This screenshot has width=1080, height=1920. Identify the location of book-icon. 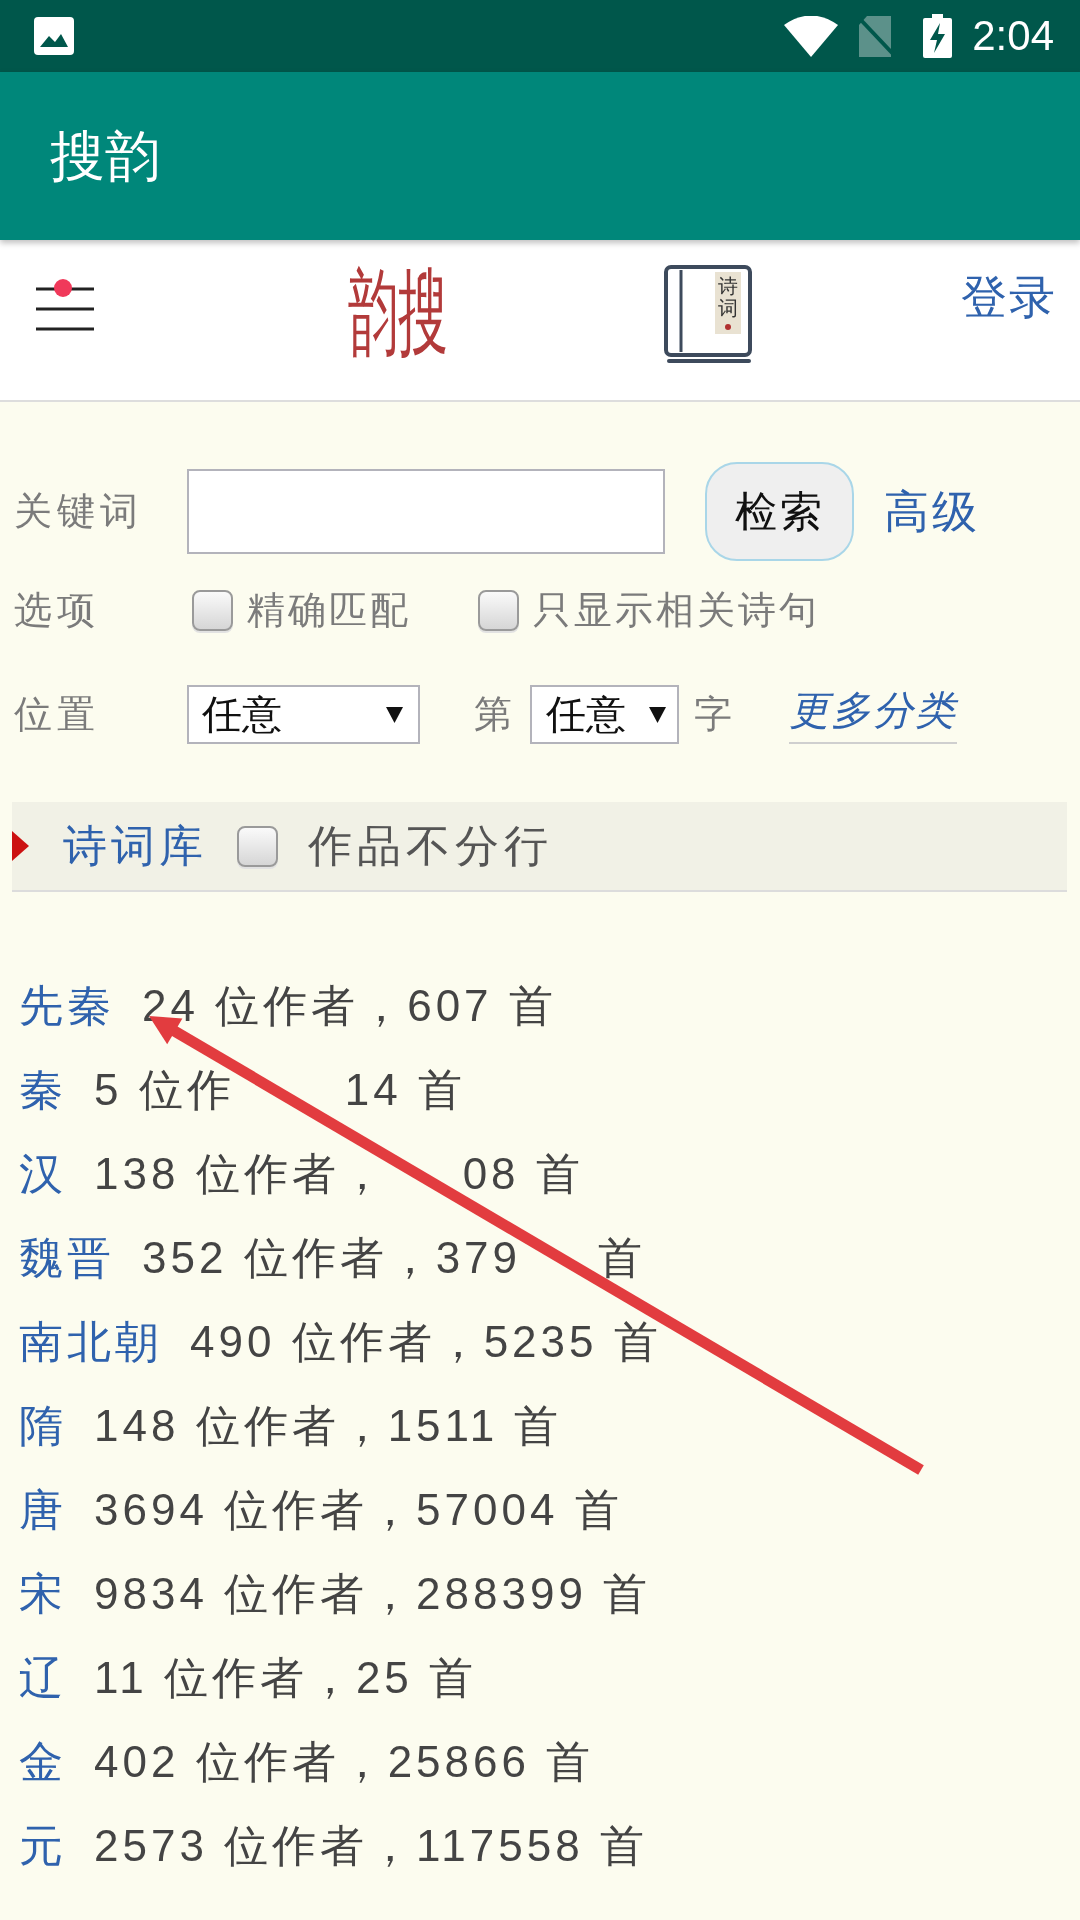
(708, 314).